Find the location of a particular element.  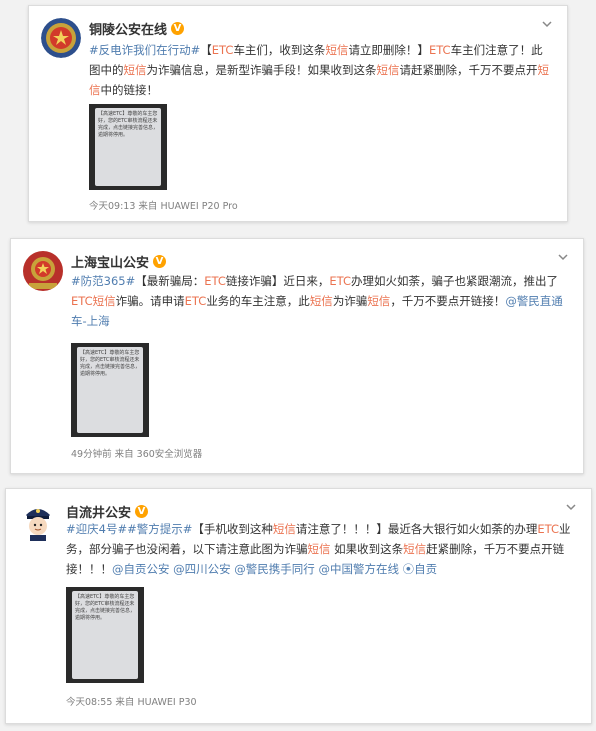

post-text-segment: 【手机收到这种 is located at coordinates (232, 529).